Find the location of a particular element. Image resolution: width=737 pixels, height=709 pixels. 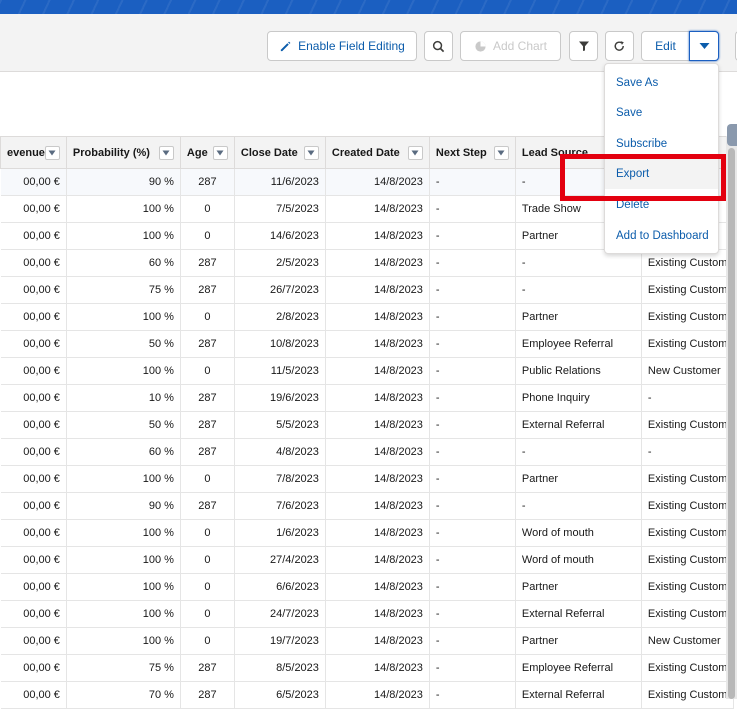

add-chart-button: Add Chart is located at coordinates (510, 46).